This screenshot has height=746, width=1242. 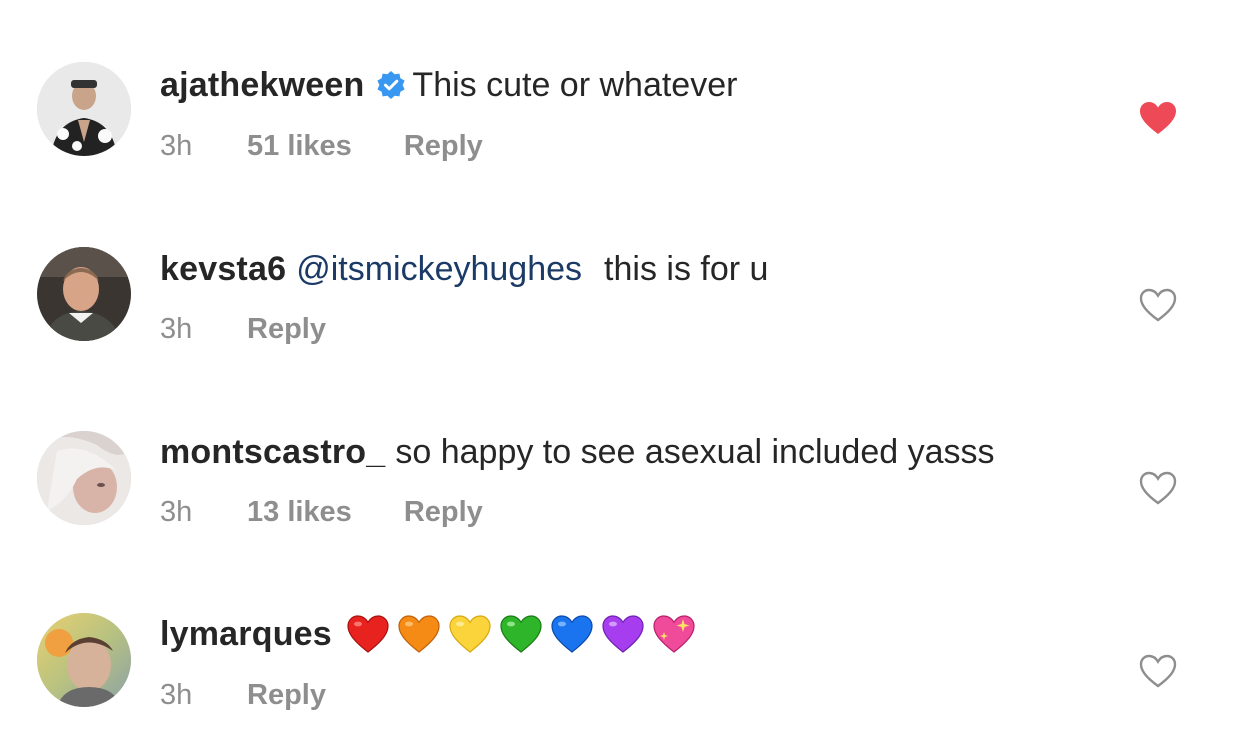 What do you see at coordinates (299, 512) in the screenshot?
I see `comment-likes: 13 likes` at bounding box center [299, 512].